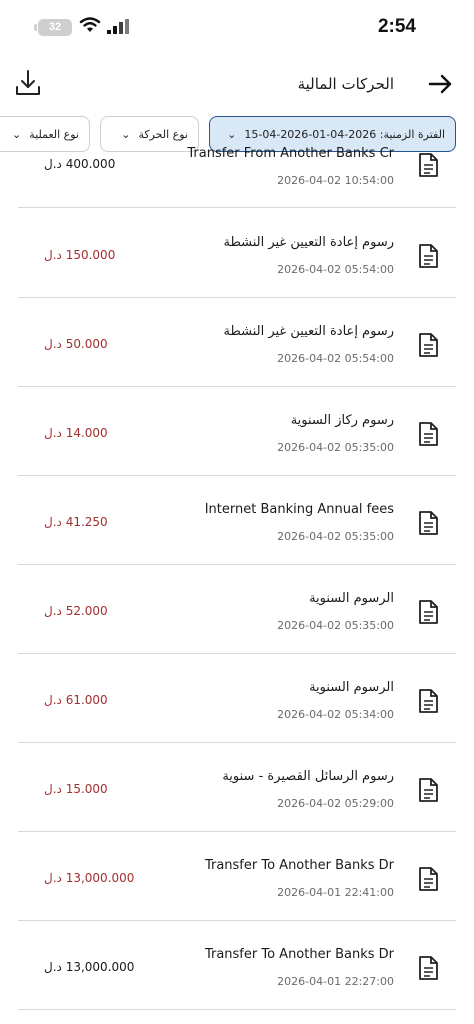  Describe the element at coordinates (345, 84) in the screenshot. I see `page-title: الحركات المالية` at that location.